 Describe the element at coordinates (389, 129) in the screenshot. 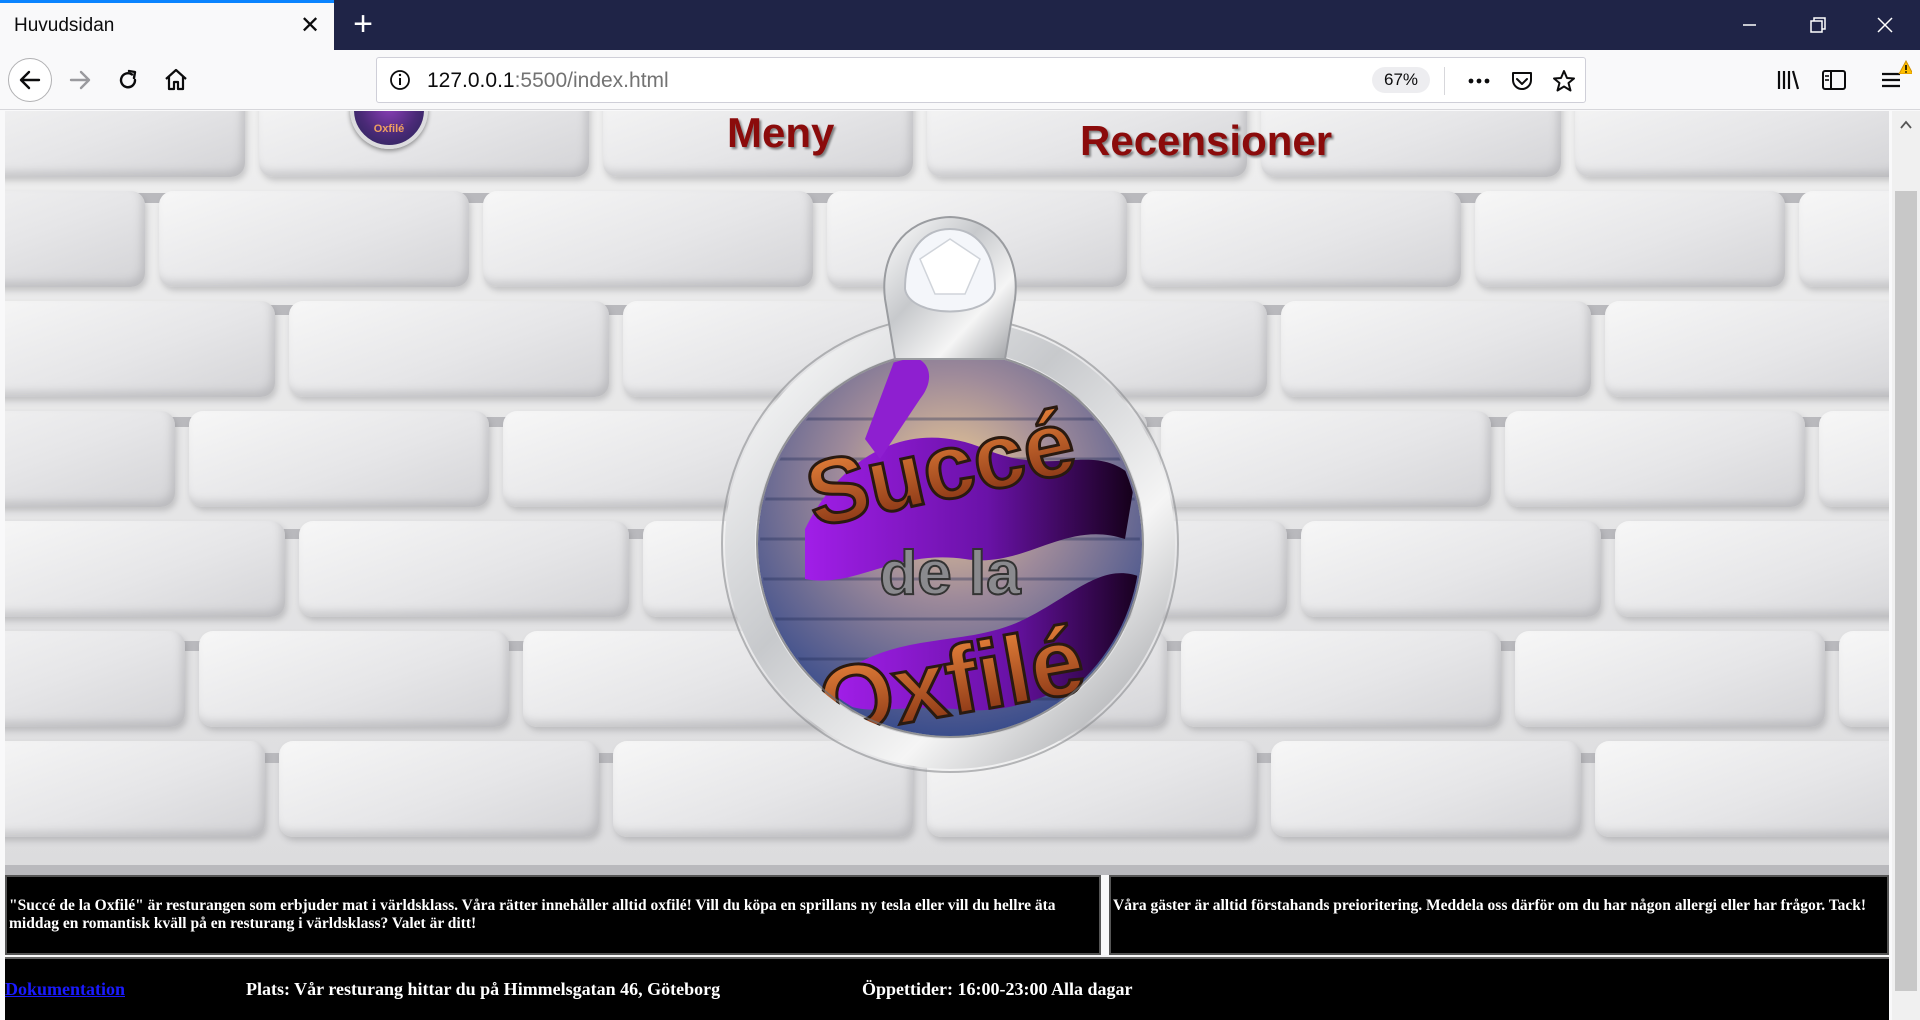

I see `logo-small-text: Oxfilé` at that location.